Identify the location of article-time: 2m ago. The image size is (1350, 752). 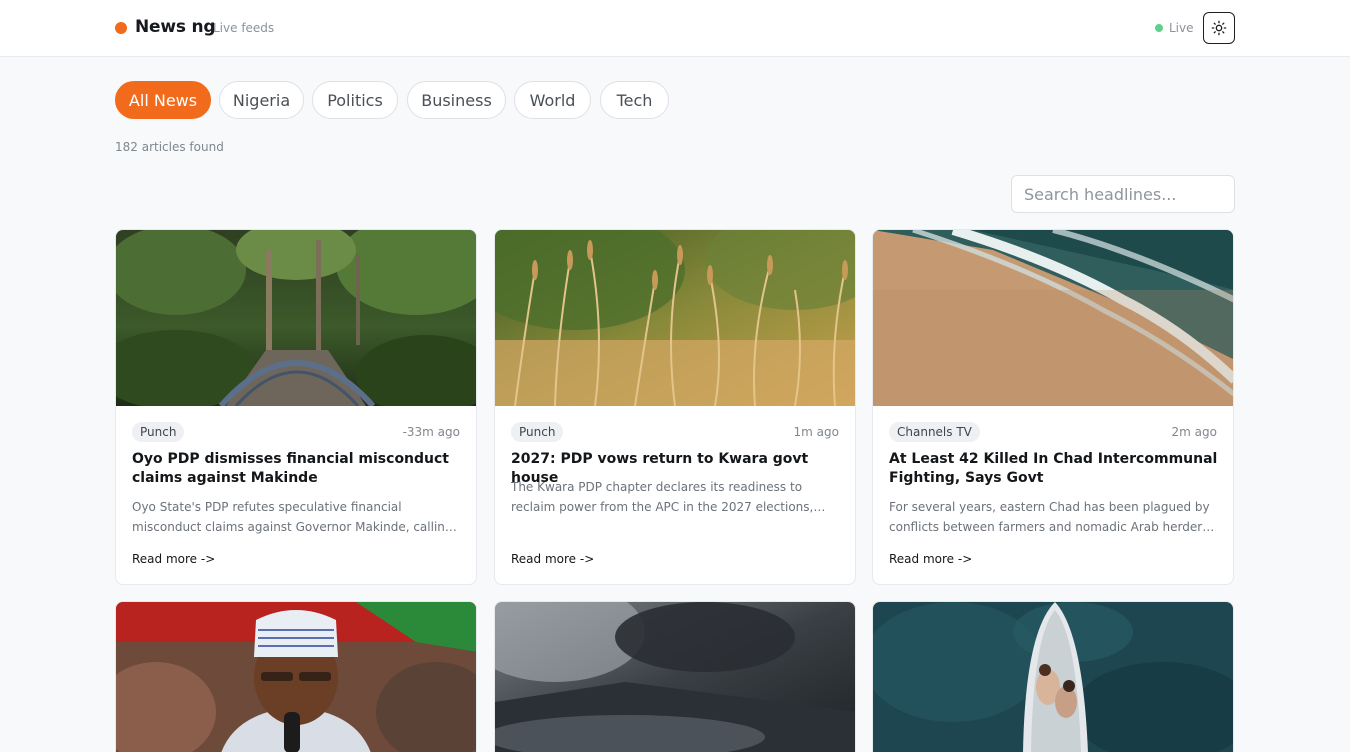
(1194, 432).